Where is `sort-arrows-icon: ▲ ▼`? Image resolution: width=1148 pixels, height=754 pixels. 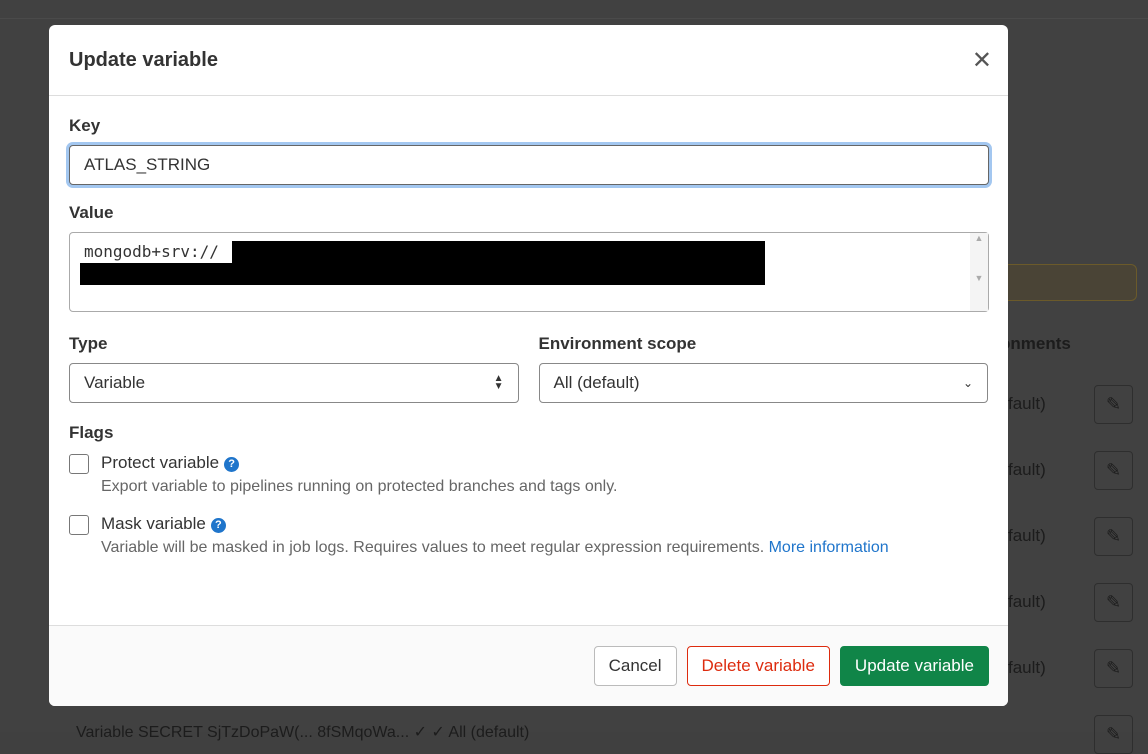 sort-arrows-icon: ▲ ▼ is located at coordinates (498, 382).